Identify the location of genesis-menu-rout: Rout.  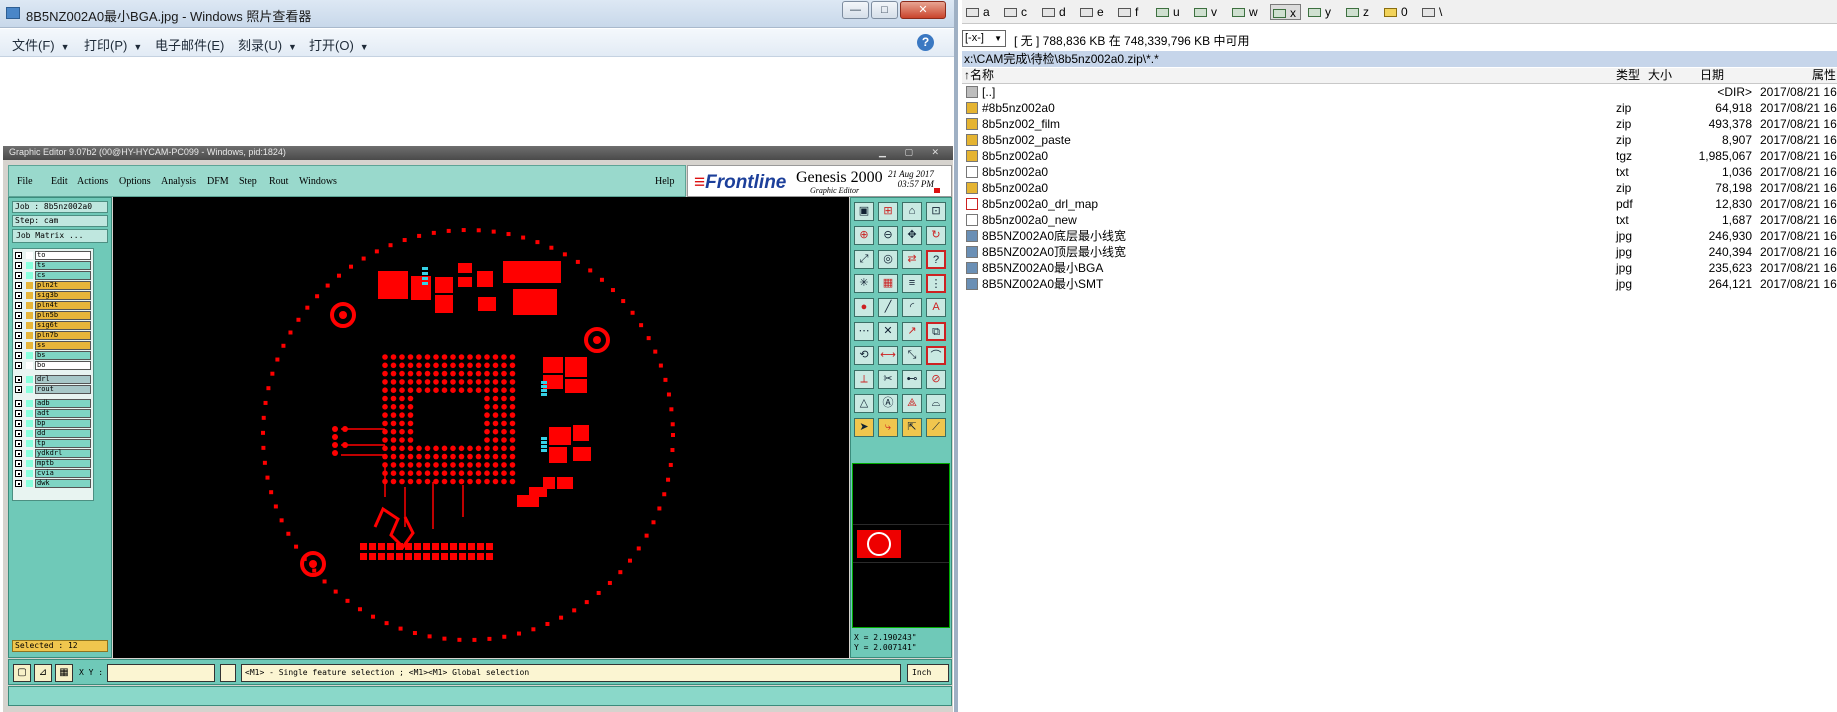
(278, 181).